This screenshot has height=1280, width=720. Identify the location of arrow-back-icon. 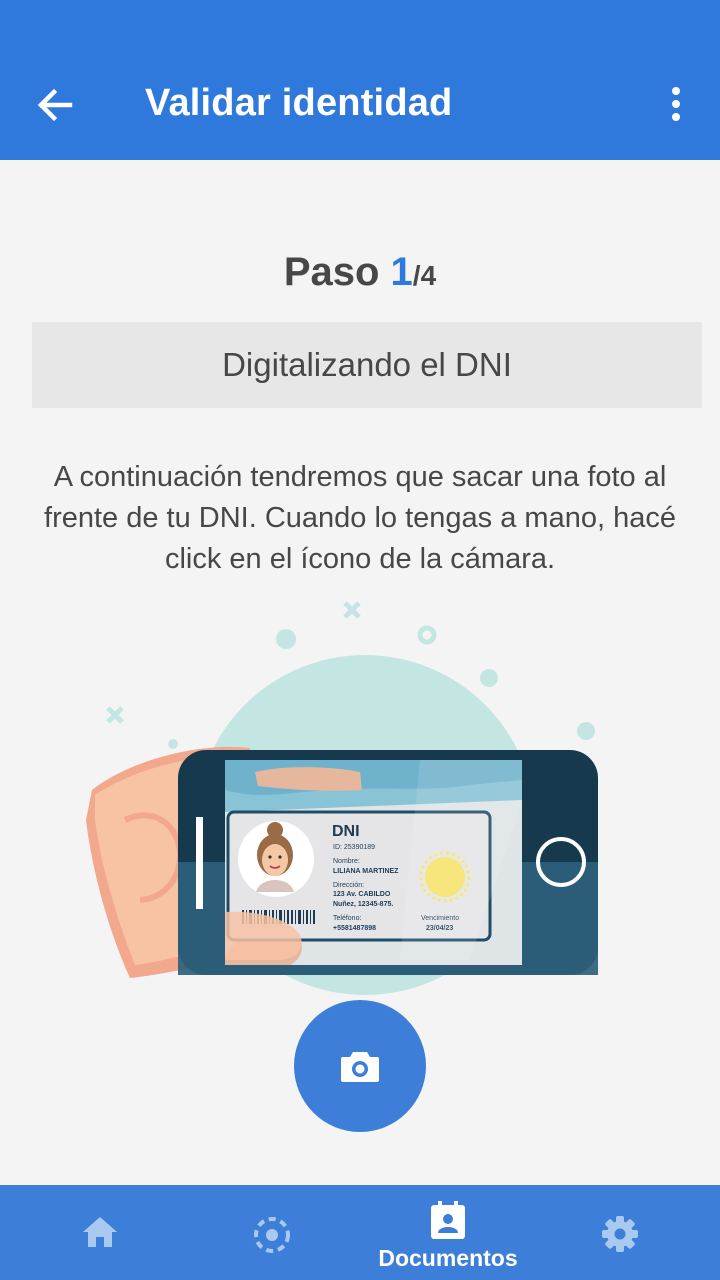
(55, 105).